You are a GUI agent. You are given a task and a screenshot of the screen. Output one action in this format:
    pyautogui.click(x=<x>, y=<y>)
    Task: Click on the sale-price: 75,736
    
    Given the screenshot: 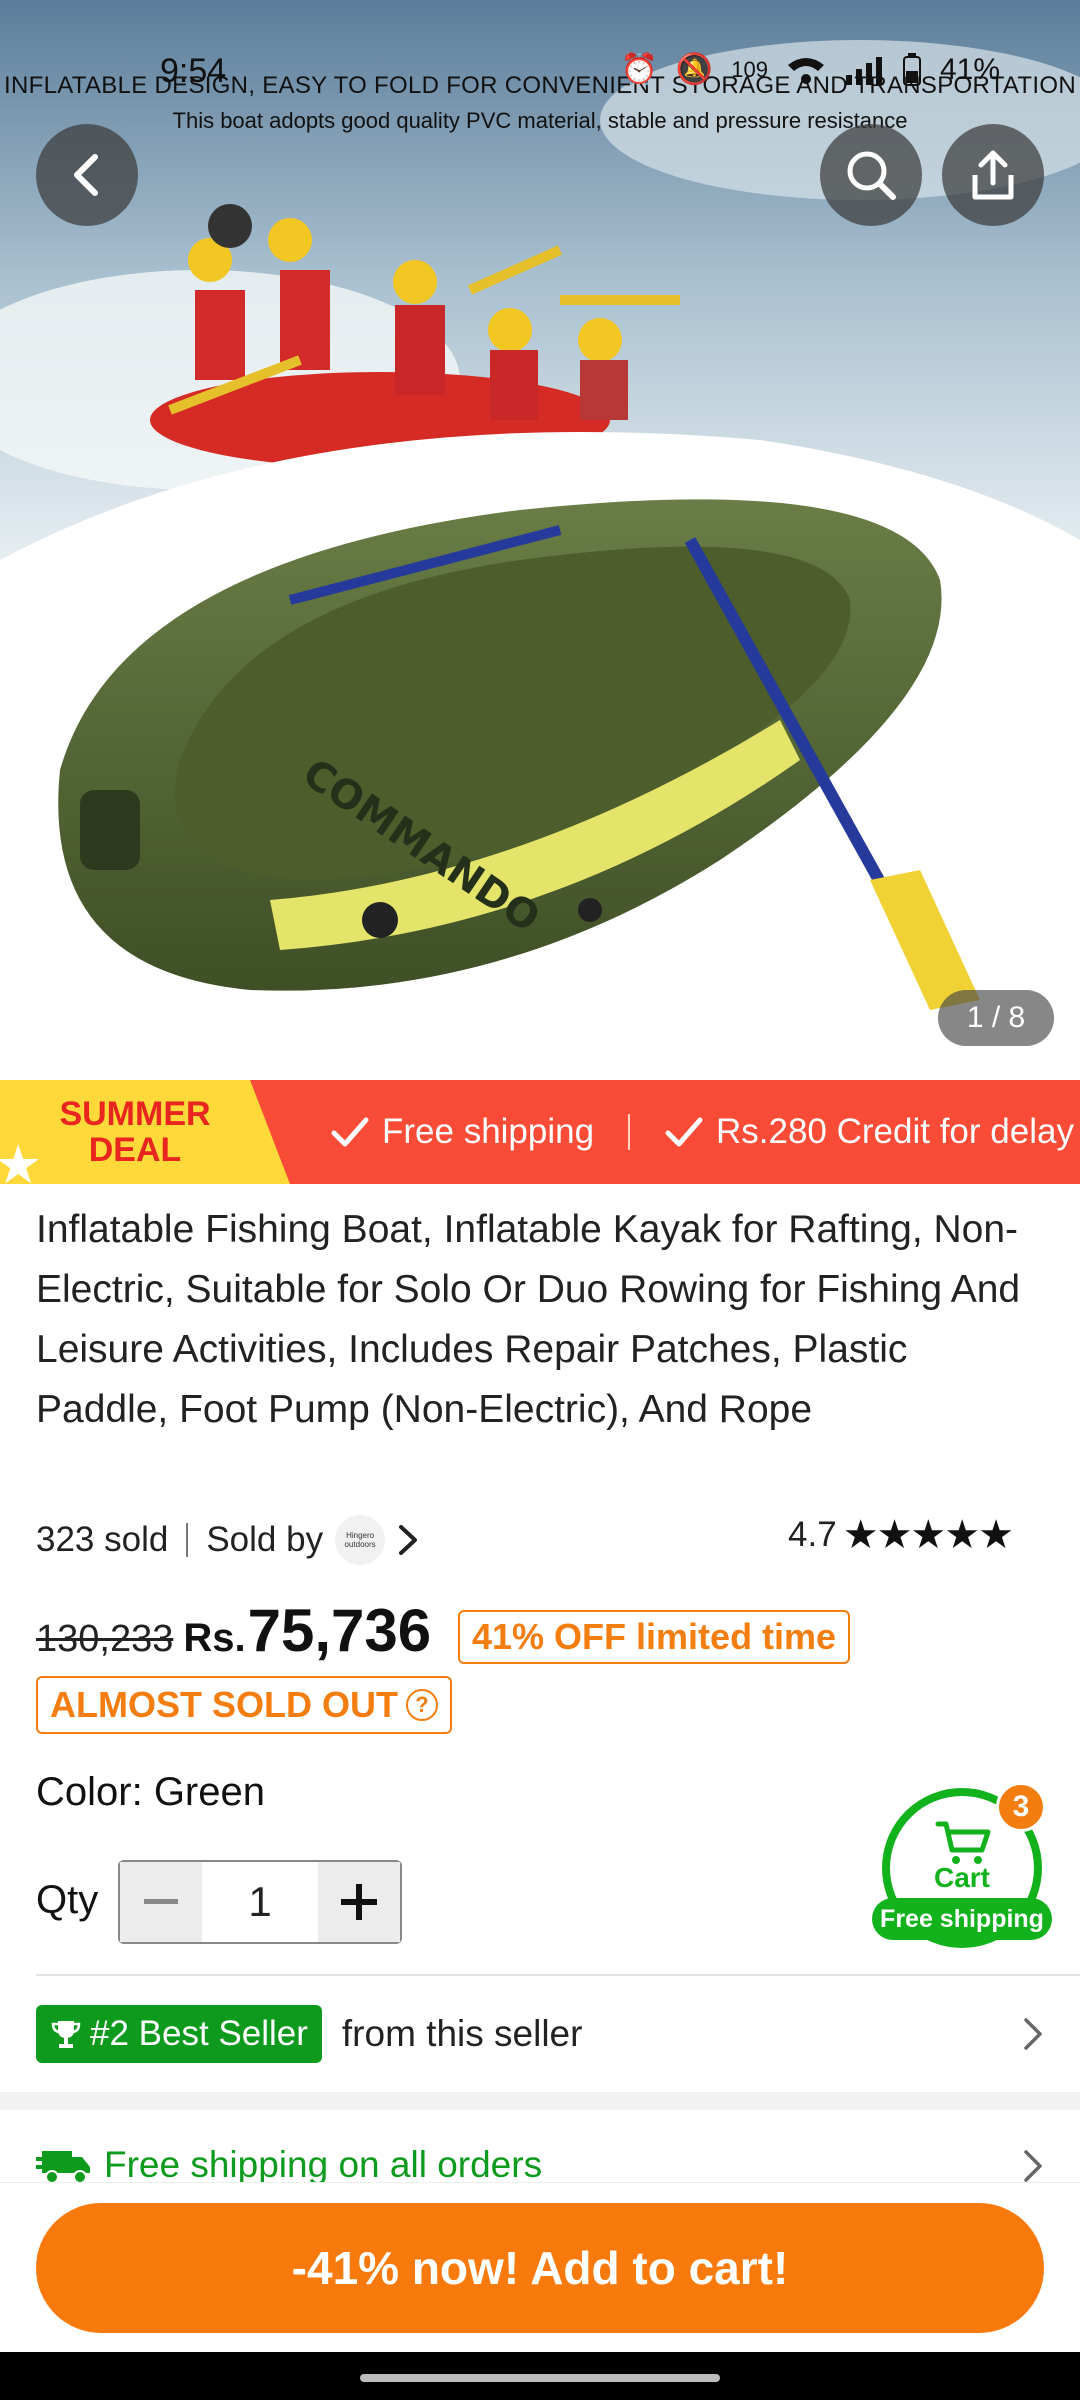 What is the action you would take?
    pyautogui.click(x=339, y=1630)
    